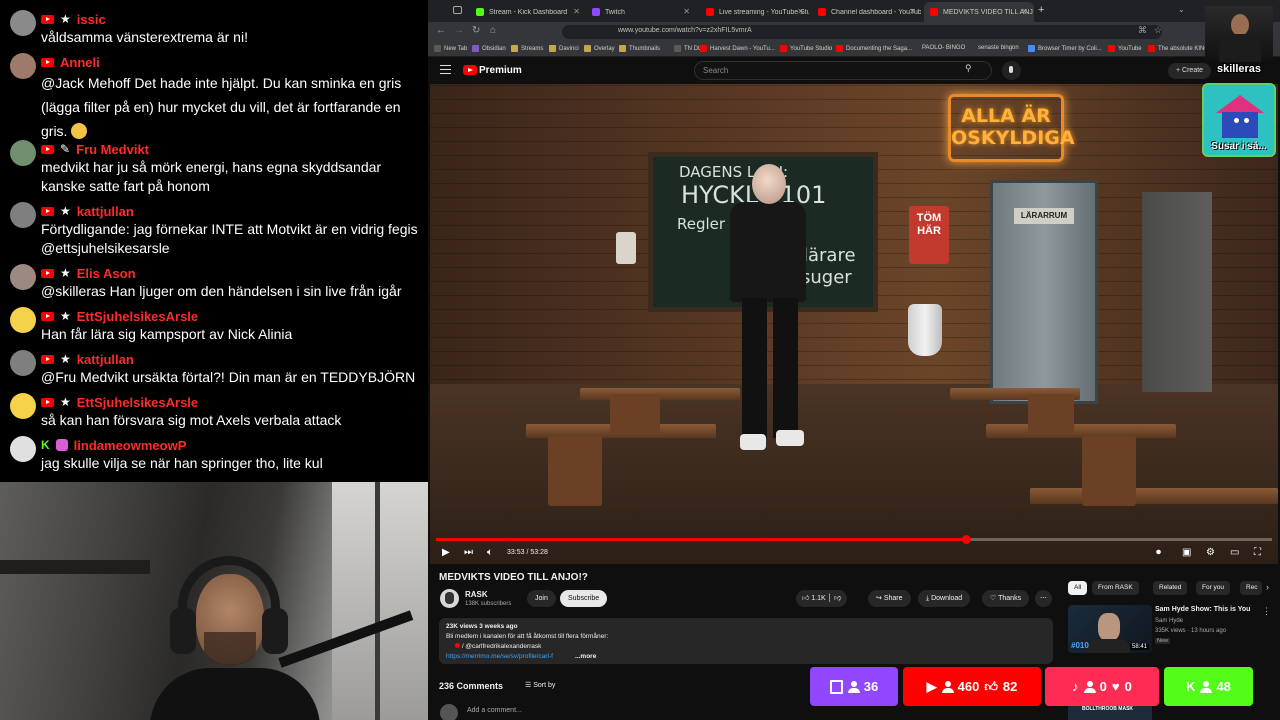 This screenshot has width=1280, height=720. What do you see at coordinates (979, 12) in the screenshot?
I see `tab-current-video: MEDVIKTS VIDEO TILL ANJO!?✕` at bounding box center [979, 12].